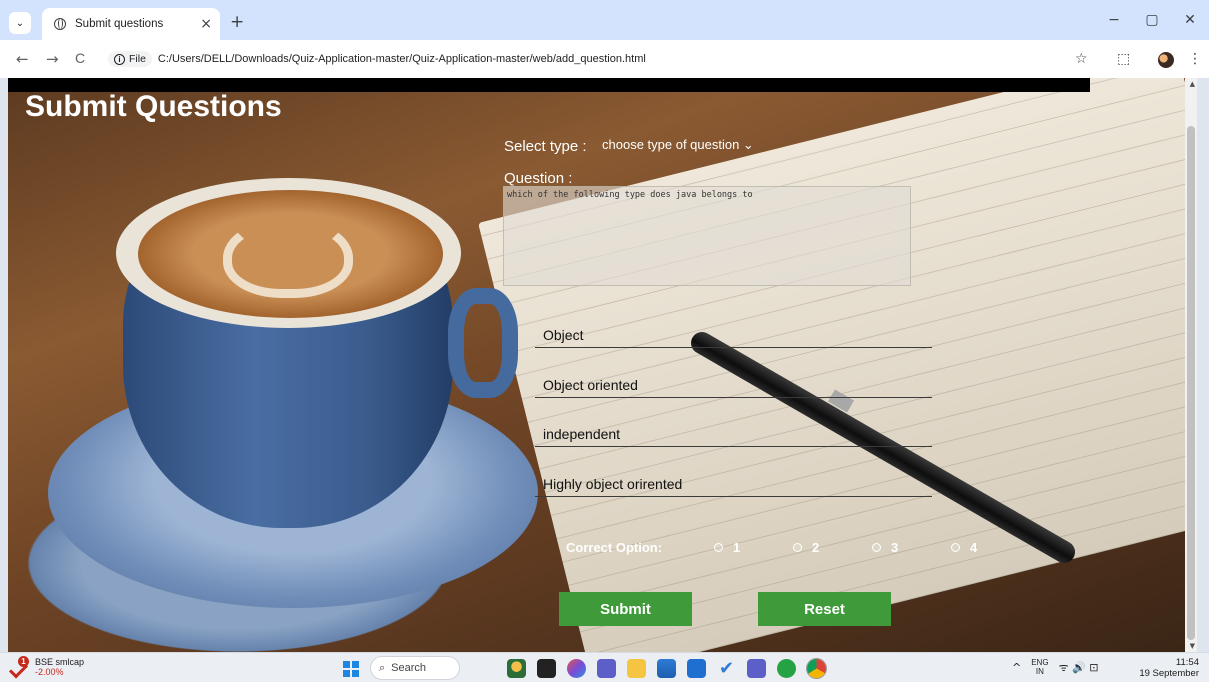 This screenshot has width=1209, height=682. I want to click on stock-text: BSE smlcap -2.00%, so click(59, 667).